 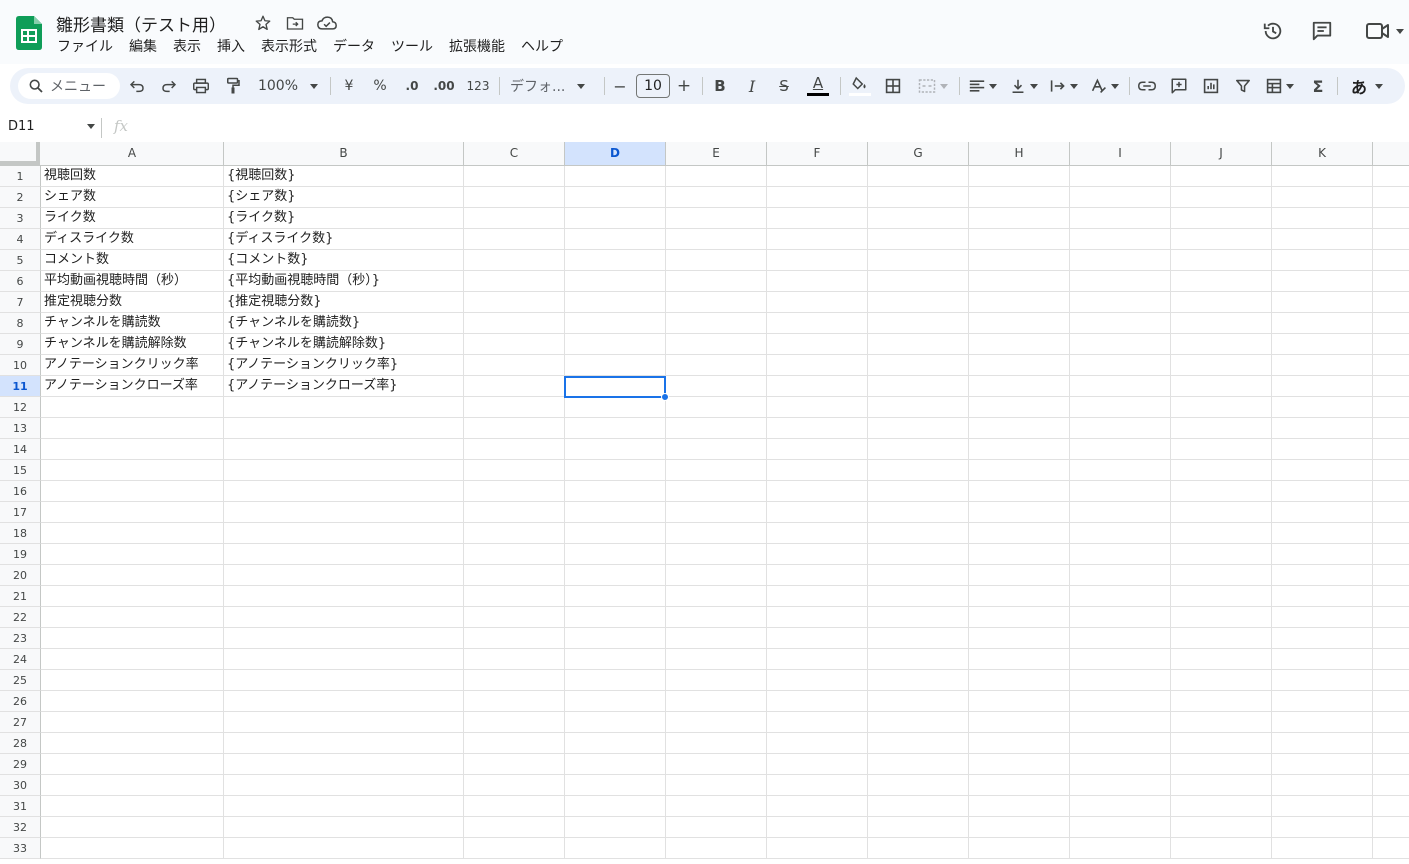 What do you see at coordinates (716, 153) in the screenshot?
I see `column-header-e: E` at bounding box center [716, 153].